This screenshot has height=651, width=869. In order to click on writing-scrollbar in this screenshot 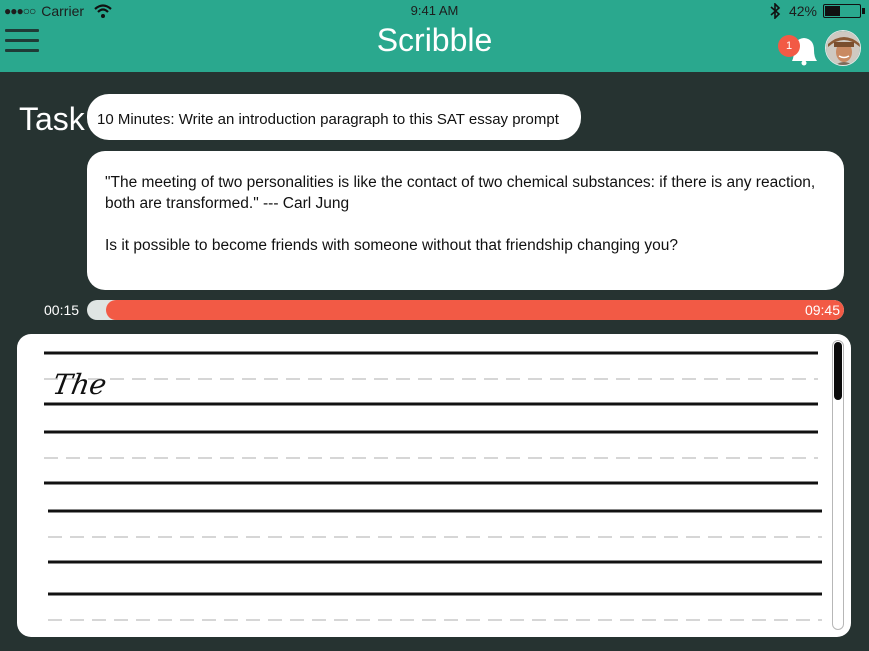, I will do `click(838, 485)`.